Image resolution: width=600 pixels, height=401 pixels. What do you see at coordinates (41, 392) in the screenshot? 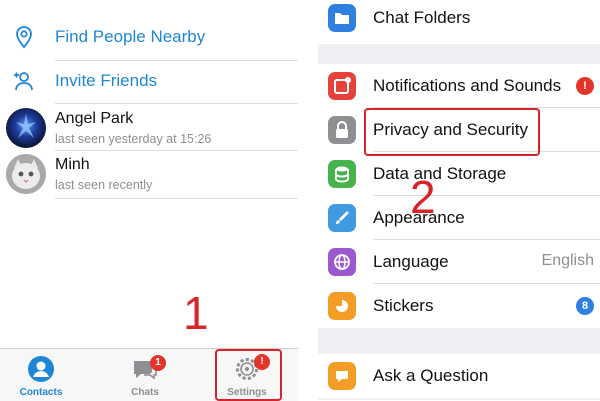
I see `tab-label: Contacts` at bounding box center [41, 392].